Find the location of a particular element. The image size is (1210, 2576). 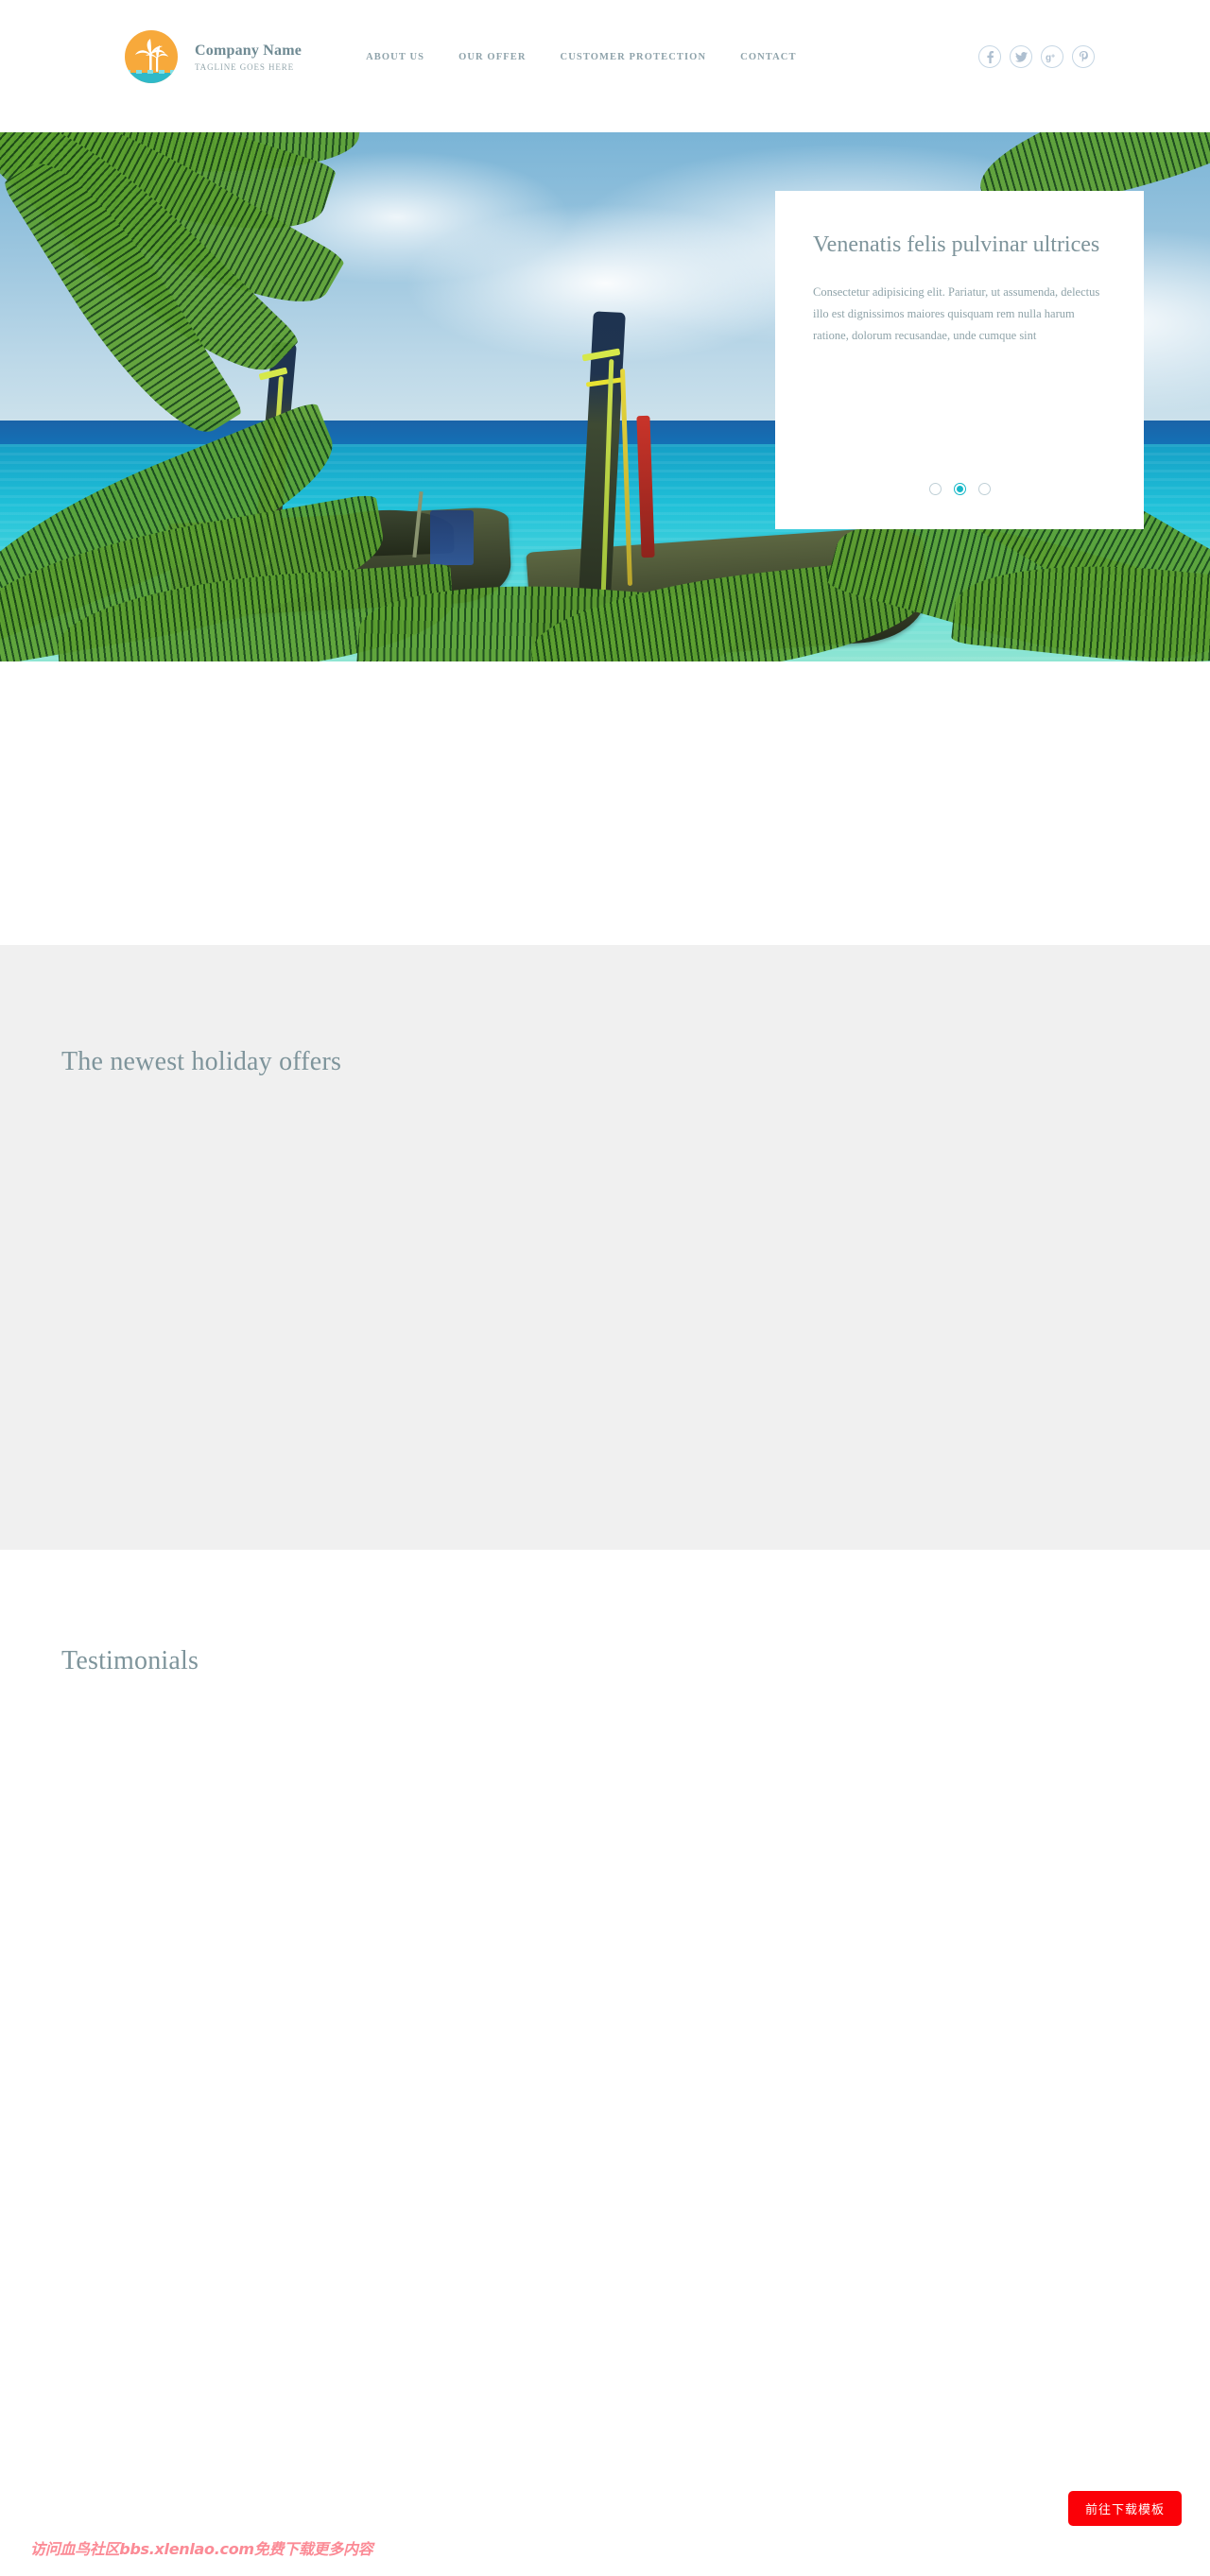

hero-title: Venenatis felis pulvinar ultrices is located at coordinates (956, 244).